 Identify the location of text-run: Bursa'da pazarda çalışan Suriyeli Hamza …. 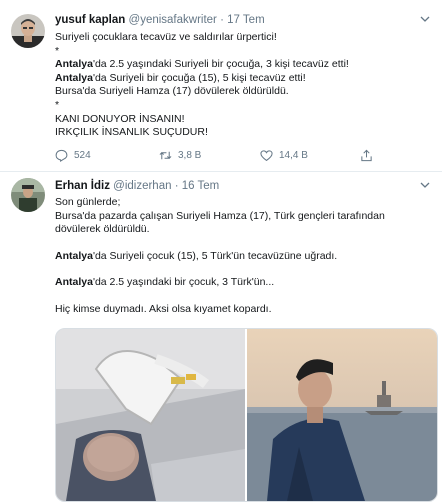
(220, 215).